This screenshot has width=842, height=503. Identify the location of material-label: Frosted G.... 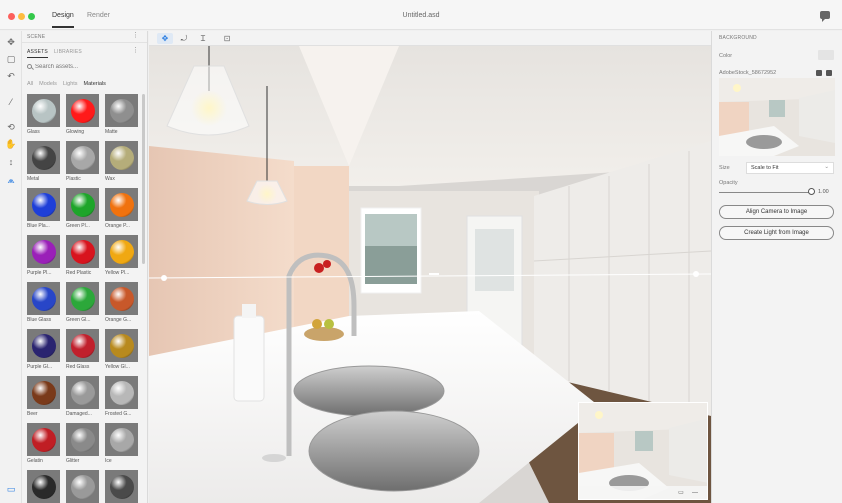
(118, 414).